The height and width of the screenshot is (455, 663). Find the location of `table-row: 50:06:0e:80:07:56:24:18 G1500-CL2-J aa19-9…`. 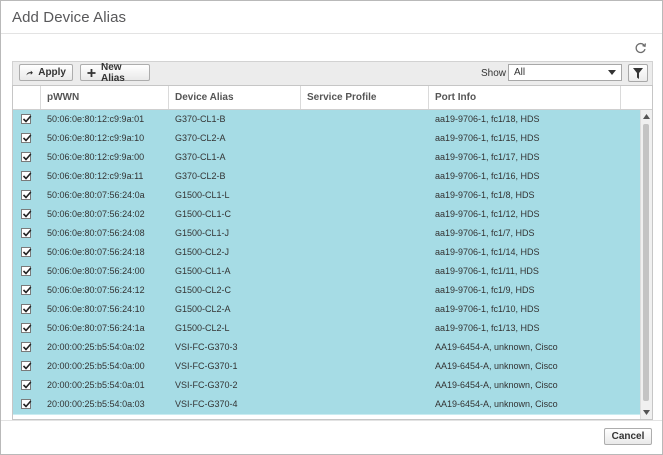

table-row: 50:06:0e:80:07:56:24:18 G1500-CL2-J aa19-9… is located at coordinates (326, 253).